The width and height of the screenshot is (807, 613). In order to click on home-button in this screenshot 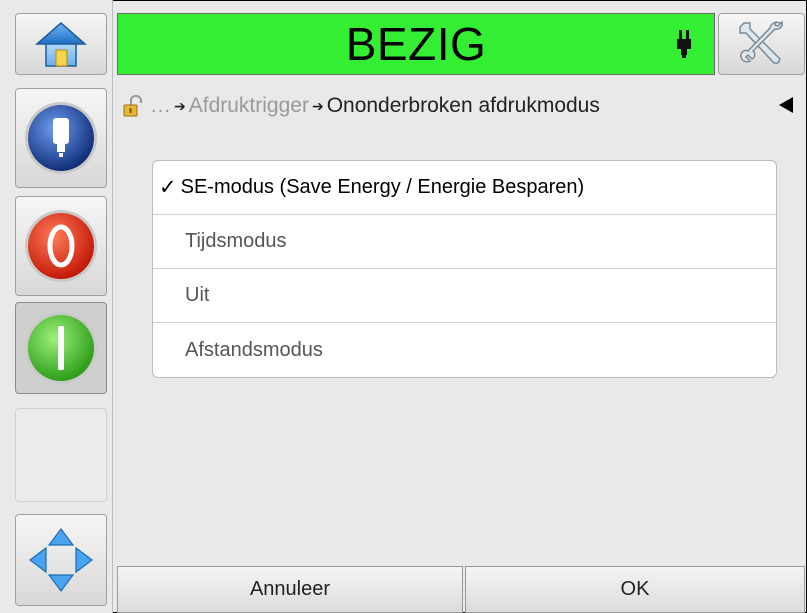, I will do `click(61, 44)`.